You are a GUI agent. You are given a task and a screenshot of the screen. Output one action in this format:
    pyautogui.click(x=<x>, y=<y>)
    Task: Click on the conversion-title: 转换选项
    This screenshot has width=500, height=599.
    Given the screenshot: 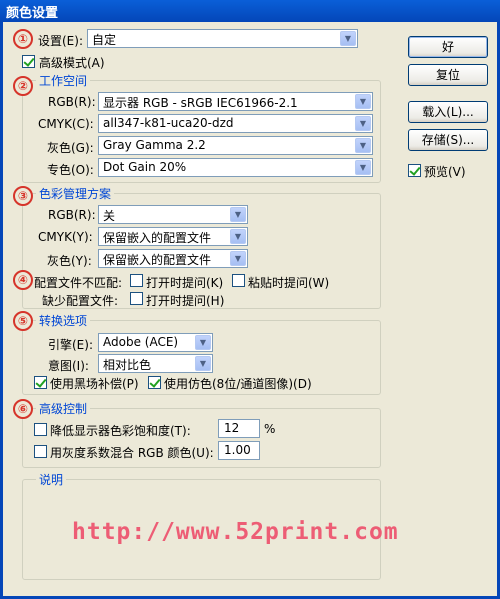 What is the action you would take?
    pyautogui.click(x=63, y=320)
    